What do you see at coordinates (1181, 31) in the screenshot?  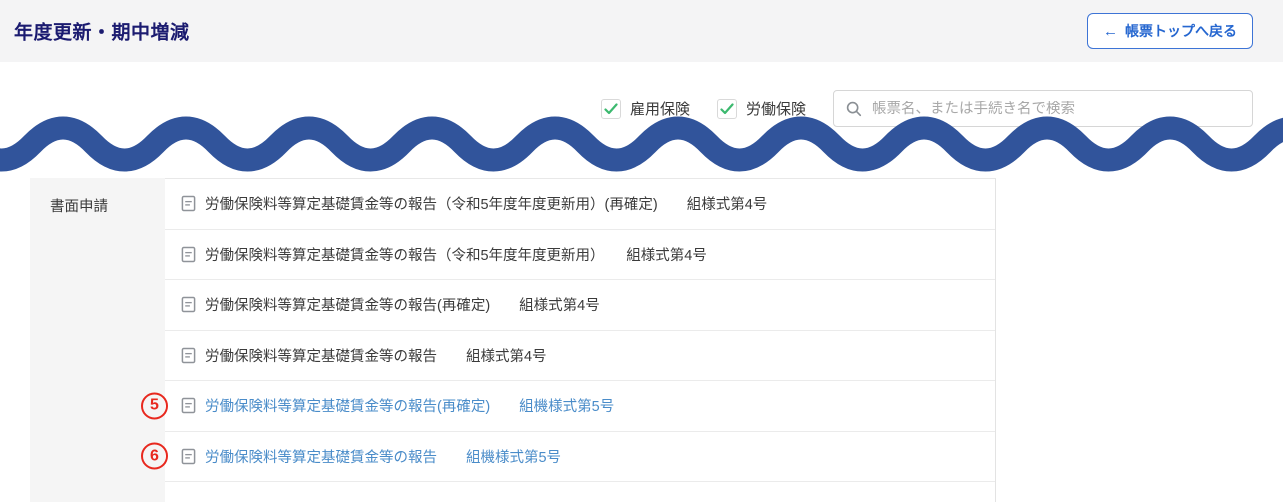 I see `back-button-label: 帳票トップへ戻る` at bounding box center [1181, 31].